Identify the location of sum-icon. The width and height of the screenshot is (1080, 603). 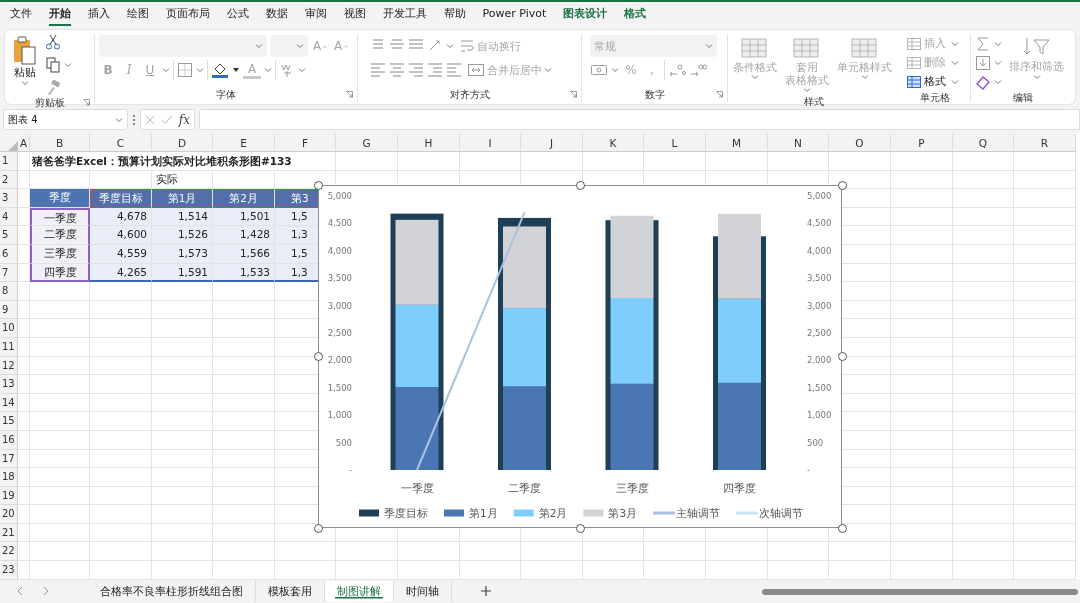
(983, 43).